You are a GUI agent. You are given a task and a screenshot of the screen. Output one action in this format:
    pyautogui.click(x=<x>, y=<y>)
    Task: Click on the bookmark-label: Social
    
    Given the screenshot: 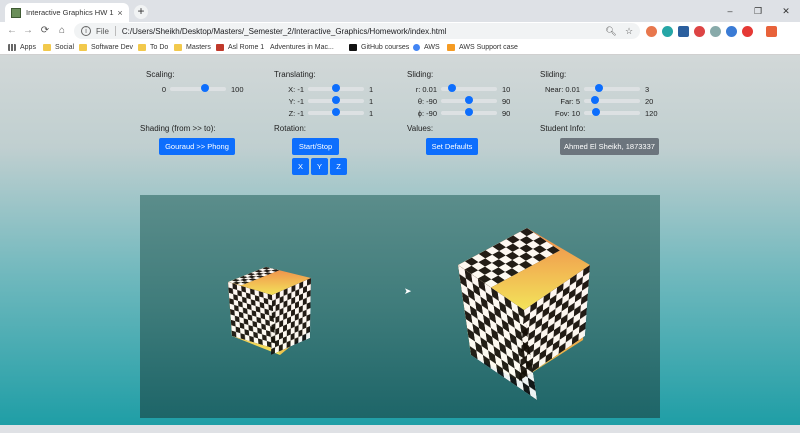 What is the action you would take?
    pyautogui.click(x=65, y=47)
    